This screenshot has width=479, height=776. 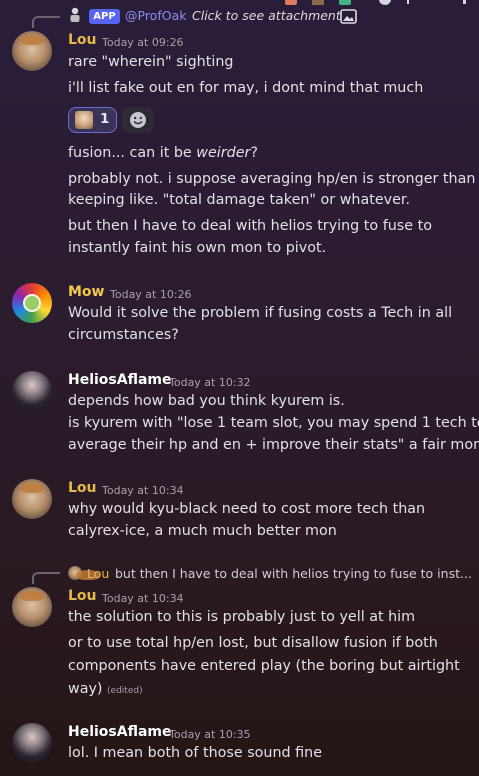 I want to click on reply-attachment-text: Click to see attachment, so click(x=266, y=15).